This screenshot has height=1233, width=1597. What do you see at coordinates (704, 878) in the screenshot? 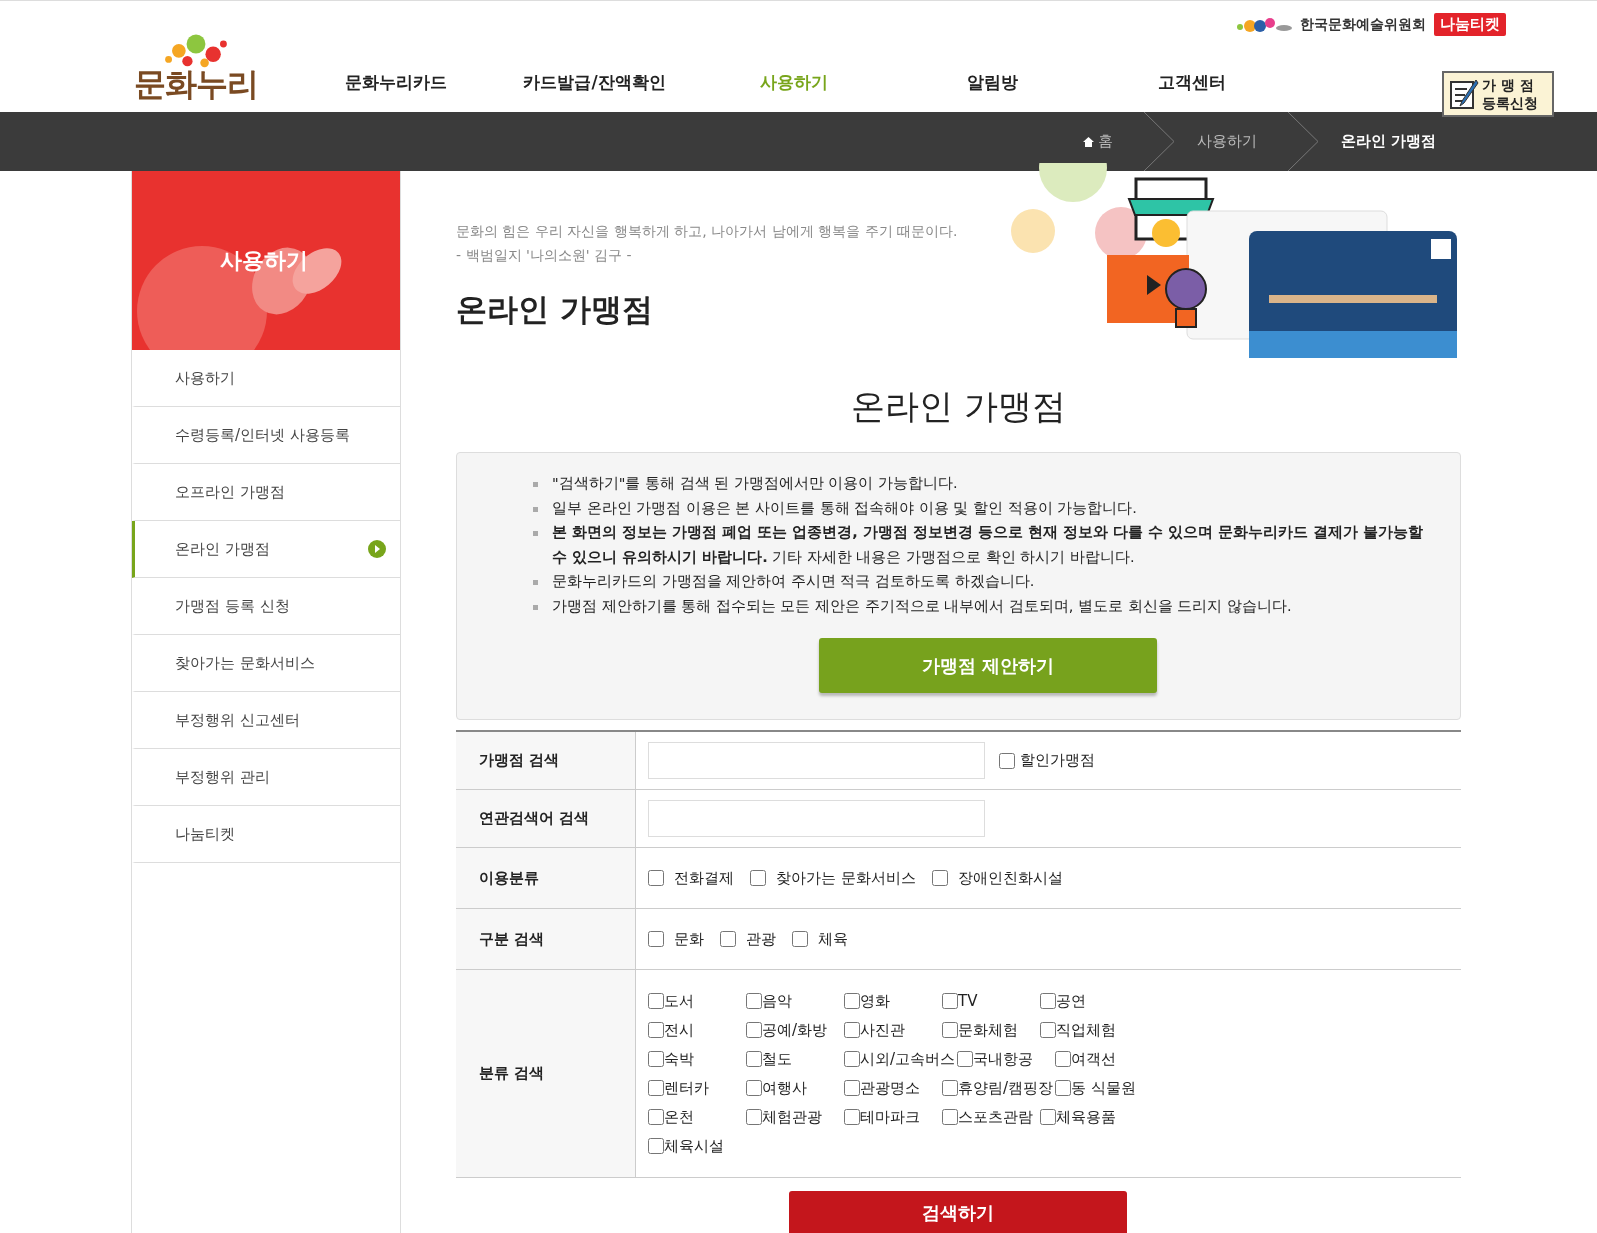
I see `option-label: 전화결제` at bounding box center [704, 878].